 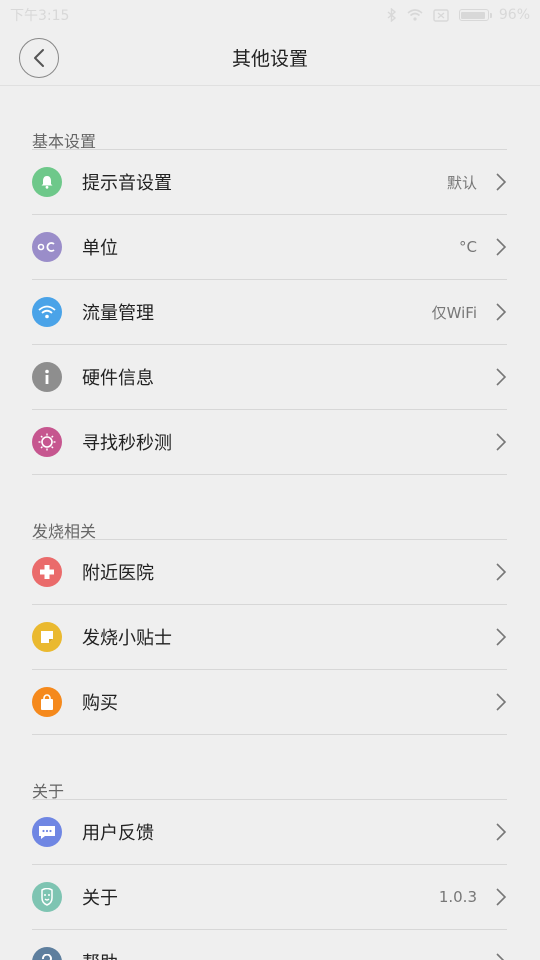 I want to click on setting-label: 寻找秒秒测, so click(x=127, y=443).